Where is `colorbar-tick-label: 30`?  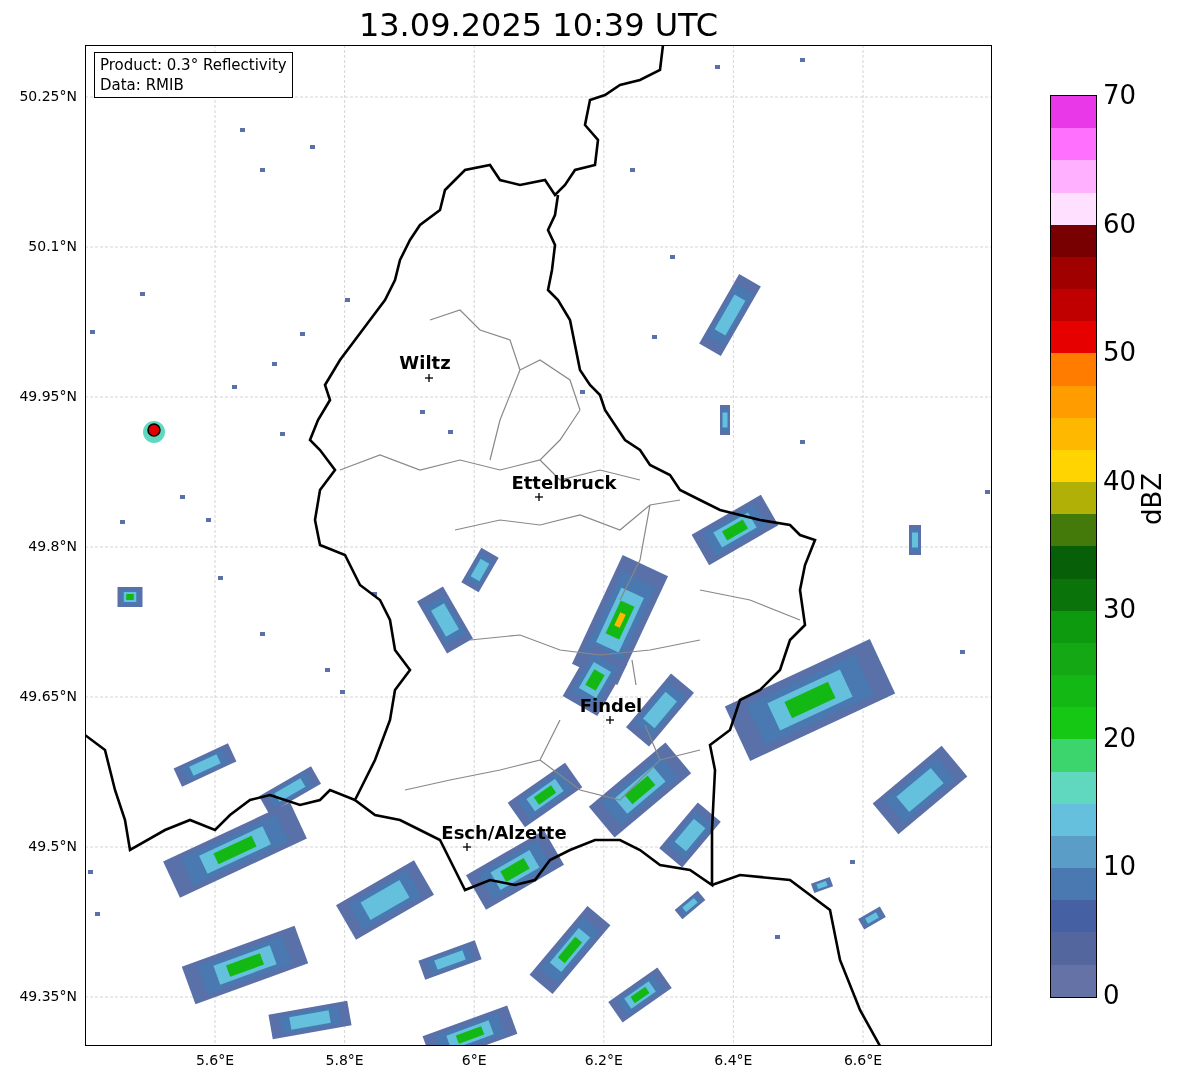 colorbar-tick-label: 30 is located at coordinates (1120, 609).